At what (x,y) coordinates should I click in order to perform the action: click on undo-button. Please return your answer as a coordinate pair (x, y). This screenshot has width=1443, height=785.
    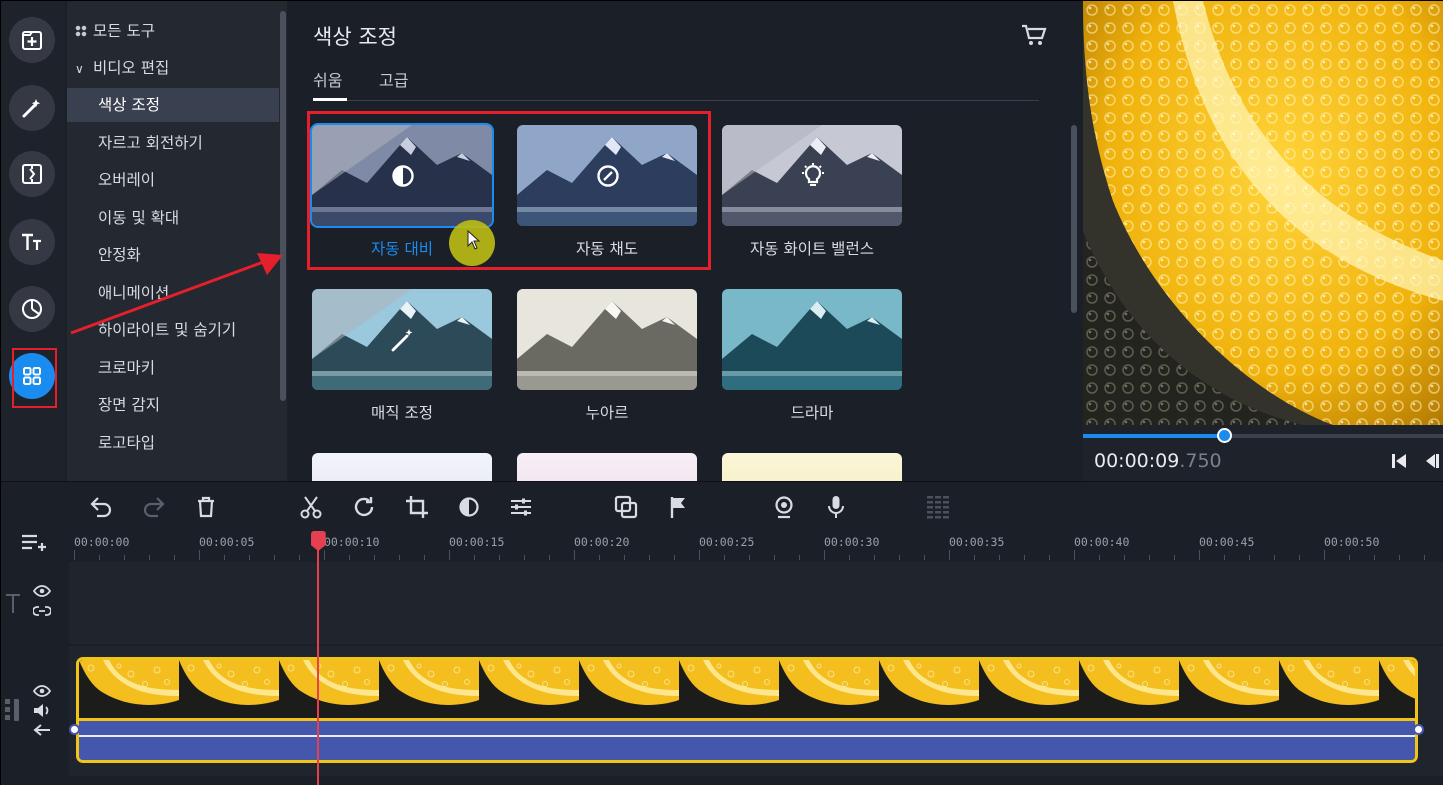
    Looking at the image, I should click on (101, 507).